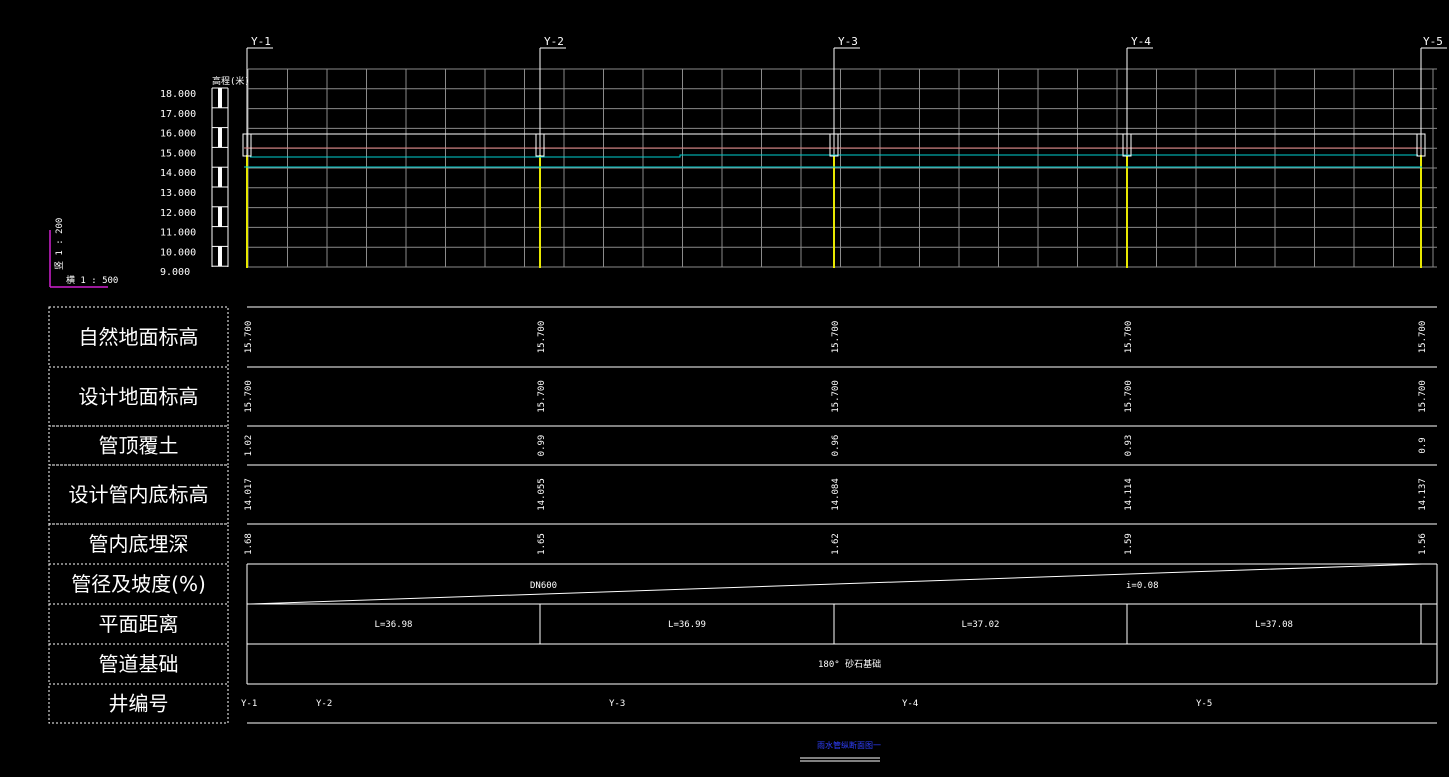 Image resolution: width=1449 pixels, height=777 pixels. I want to click on pipe-diameter-label: DN600, so click(543, 586).